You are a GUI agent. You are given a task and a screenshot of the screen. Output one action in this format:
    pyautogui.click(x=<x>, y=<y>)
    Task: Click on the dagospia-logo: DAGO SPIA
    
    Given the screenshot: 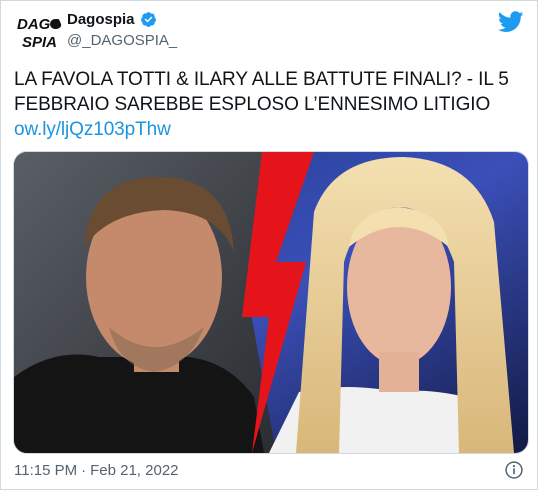 What is the action you would take?
    pyautogui.click(x=38, y=31)
    